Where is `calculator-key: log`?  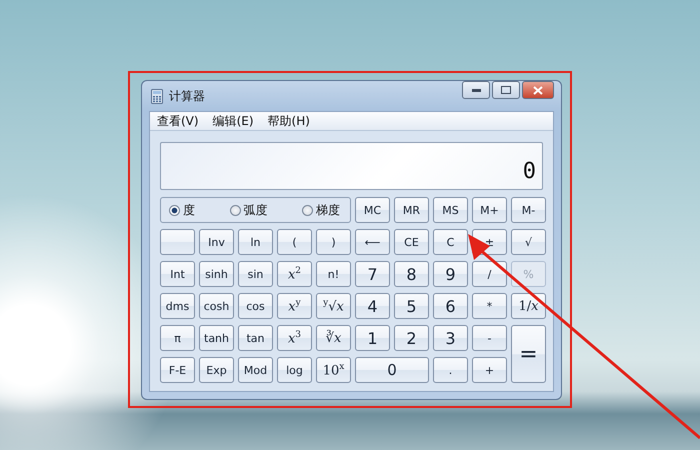
calculator-key: log is located at coordinates (294, 370).